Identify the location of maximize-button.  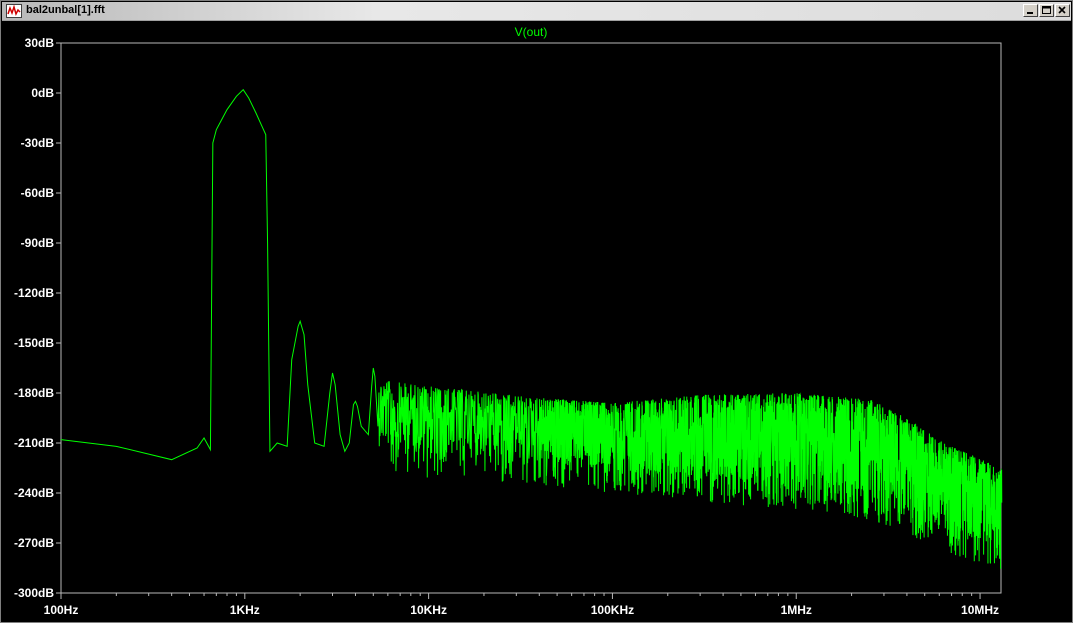
(1046, 10).